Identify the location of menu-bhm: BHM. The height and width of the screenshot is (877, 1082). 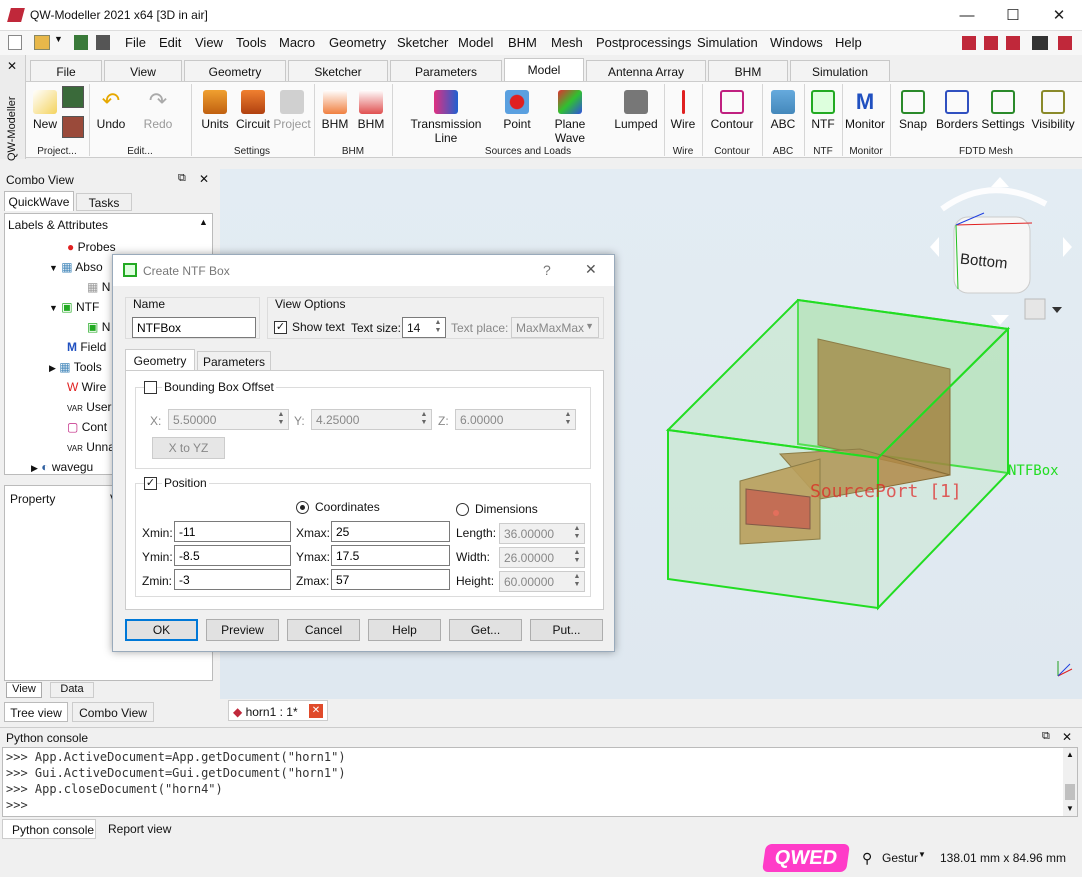
(522, 42).